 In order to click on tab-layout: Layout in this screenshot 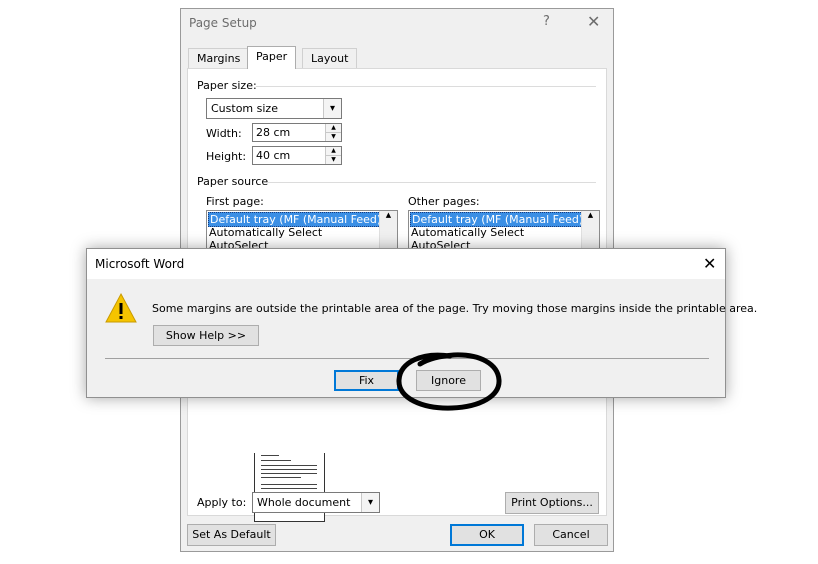, I will do `click(330, 58)`.